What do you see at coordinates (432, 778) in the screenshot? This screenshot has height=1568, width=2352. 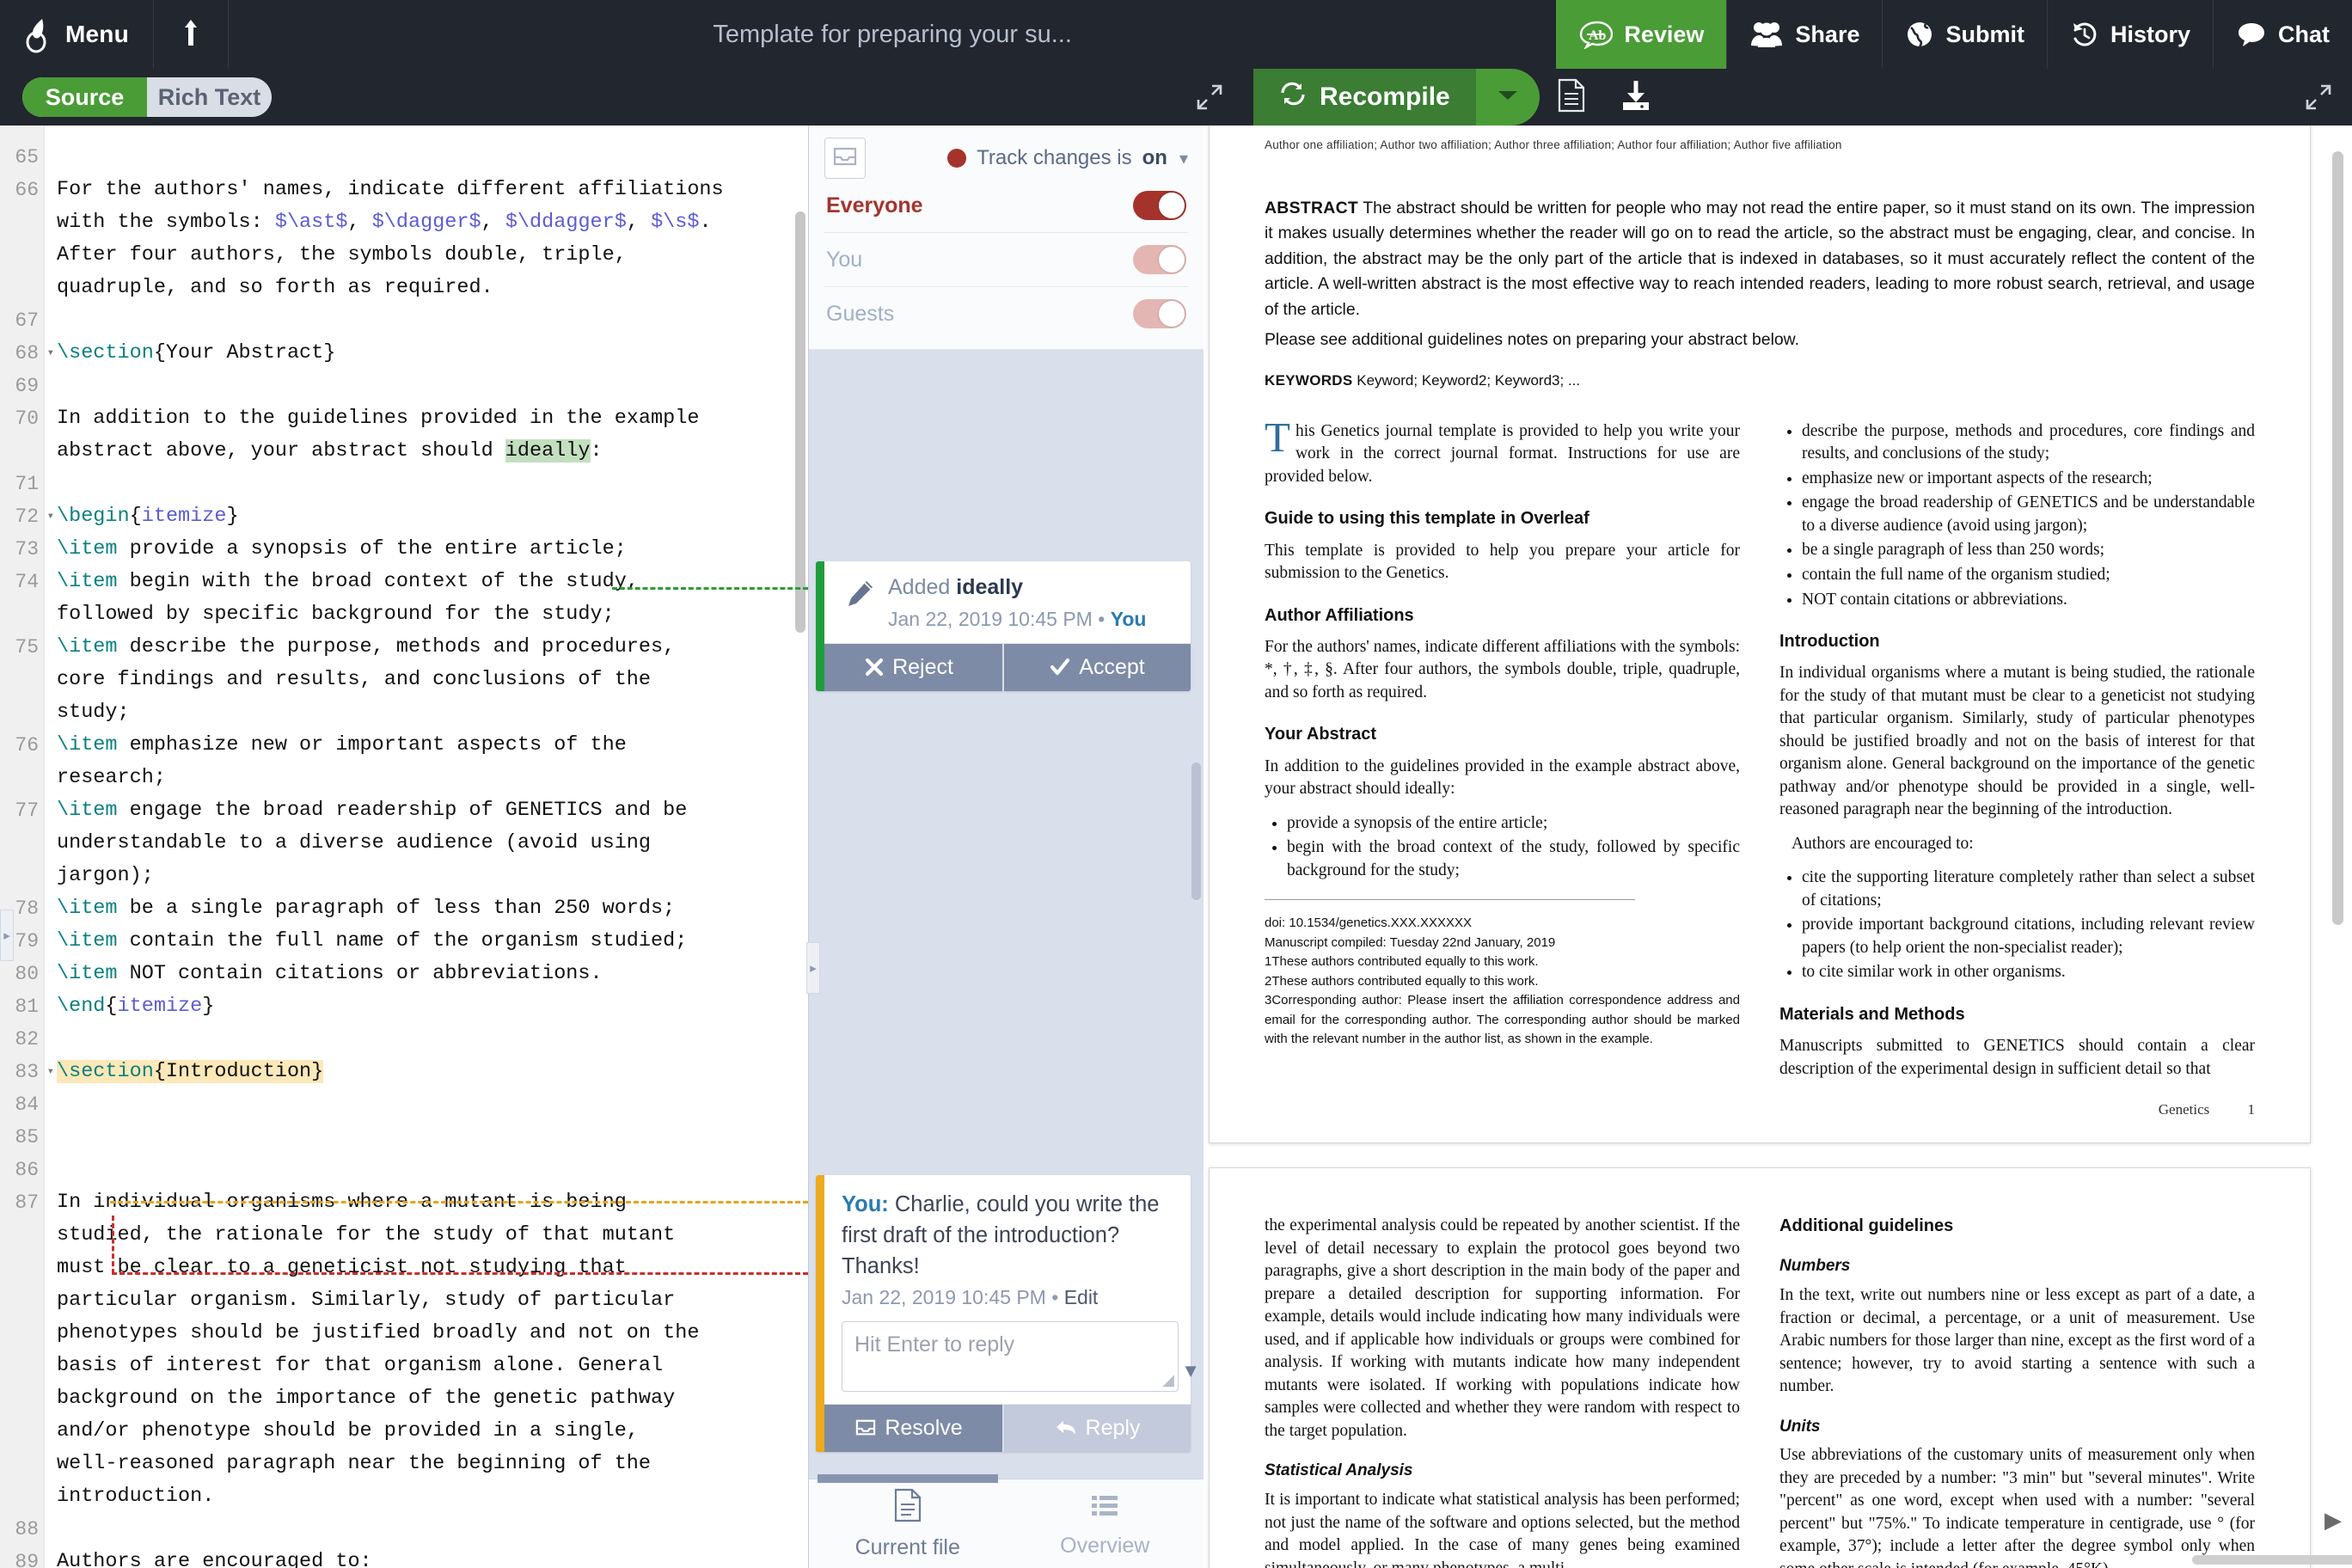 I see `code-line: research;` at bounding box center [432, 778].